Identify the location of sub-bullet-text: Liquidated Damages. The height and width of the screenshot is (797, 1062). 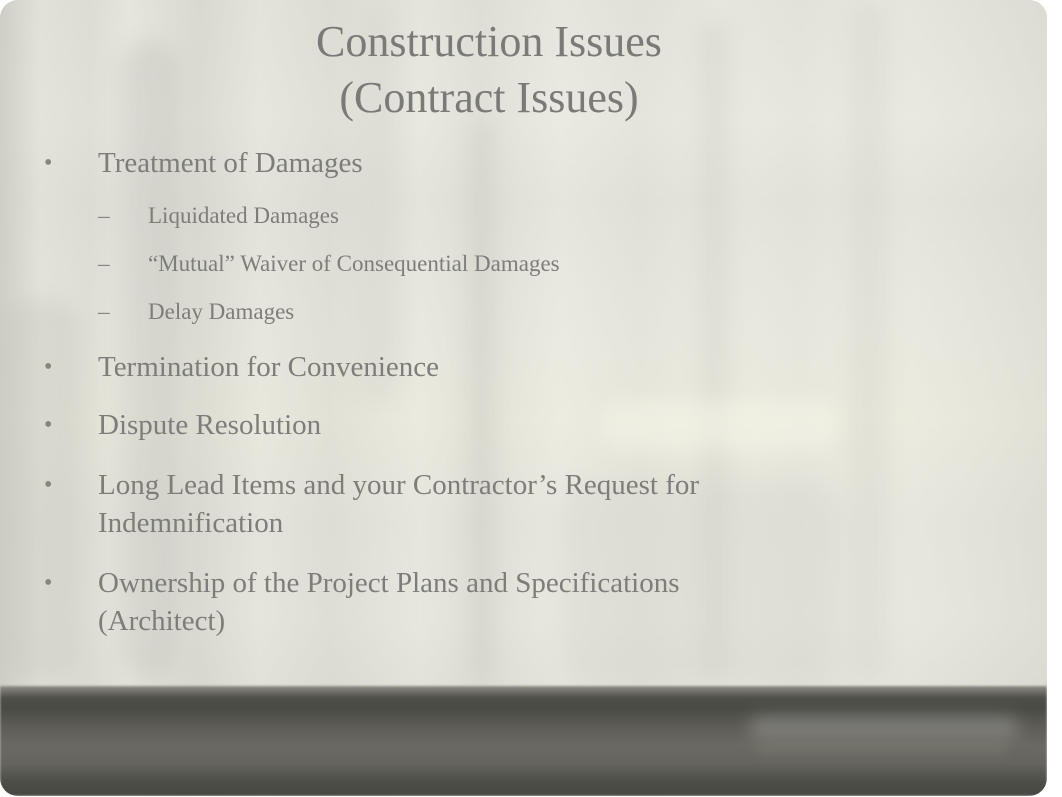
(243, 215).